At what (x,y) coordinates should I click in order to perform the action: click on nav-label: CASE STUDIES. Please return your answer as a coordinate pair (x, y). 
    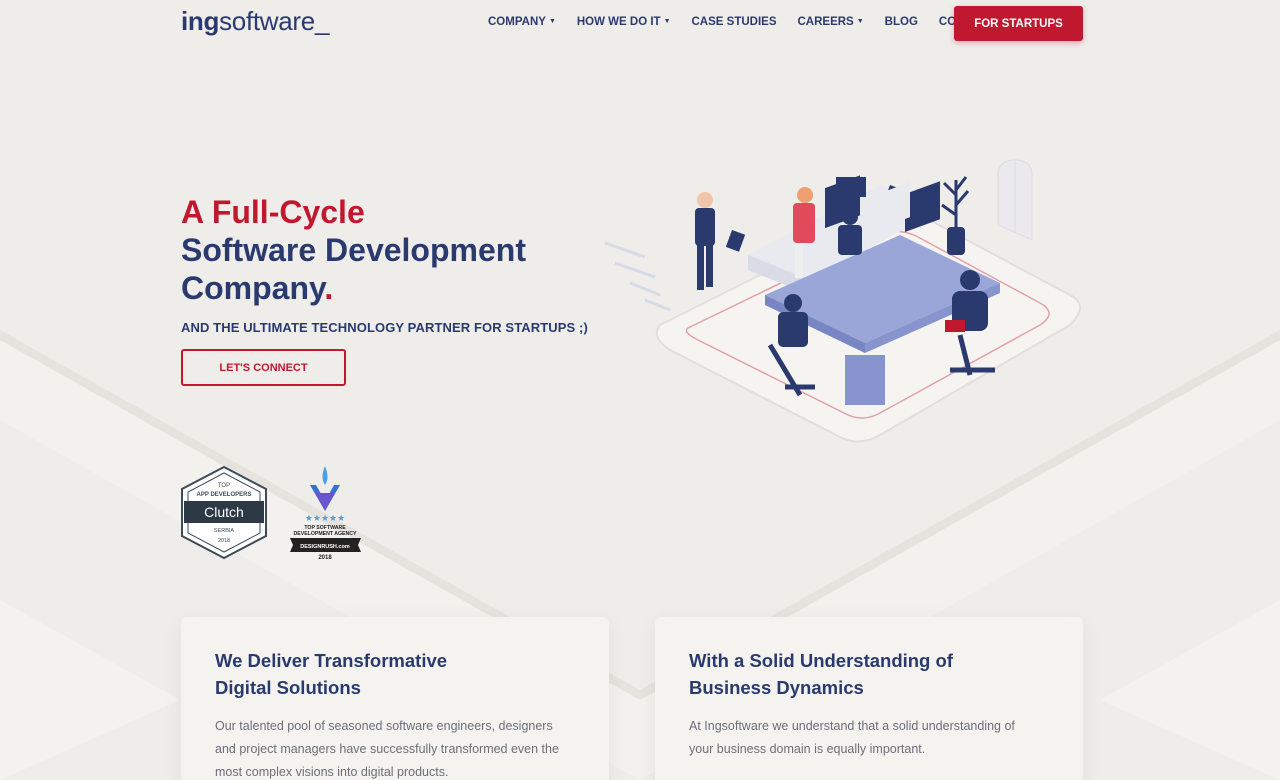
    Looking at the image, I should click on (734, 22).